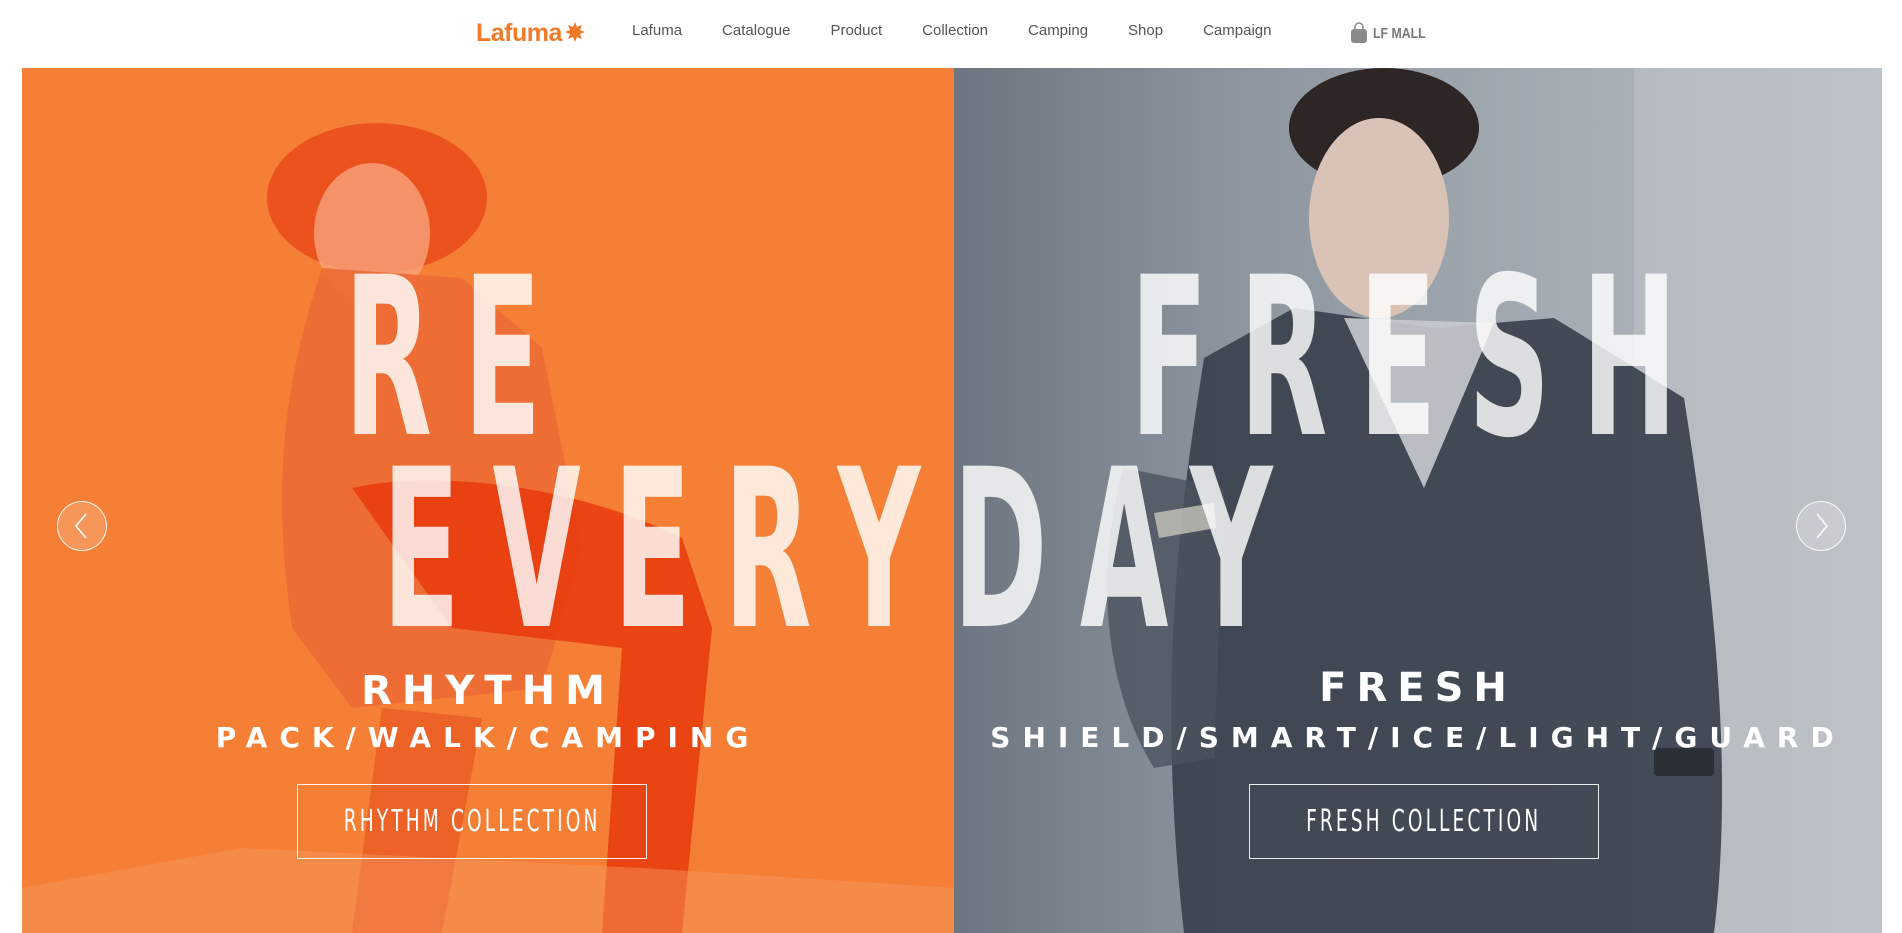 The height and width of the screenshot is (933, 1902). Describe the element at coordinates (1399, 33) in the screenshot. I see `lf-mall-label: LF MALL` at that location.